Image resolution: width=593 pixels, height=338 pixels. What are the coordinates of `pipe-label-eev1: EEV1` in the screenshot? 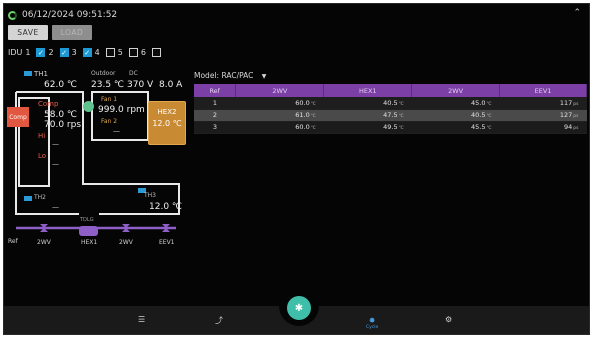 It's located at (167, 242).